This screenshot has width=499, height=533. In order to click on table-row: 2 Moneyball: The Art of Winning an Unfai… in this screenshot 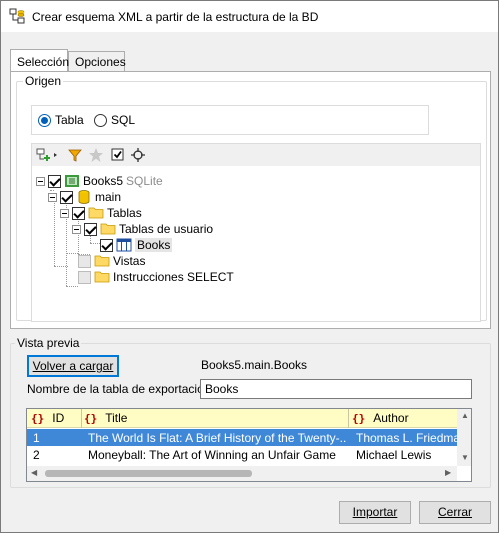, I will do `click(242, 454)`.